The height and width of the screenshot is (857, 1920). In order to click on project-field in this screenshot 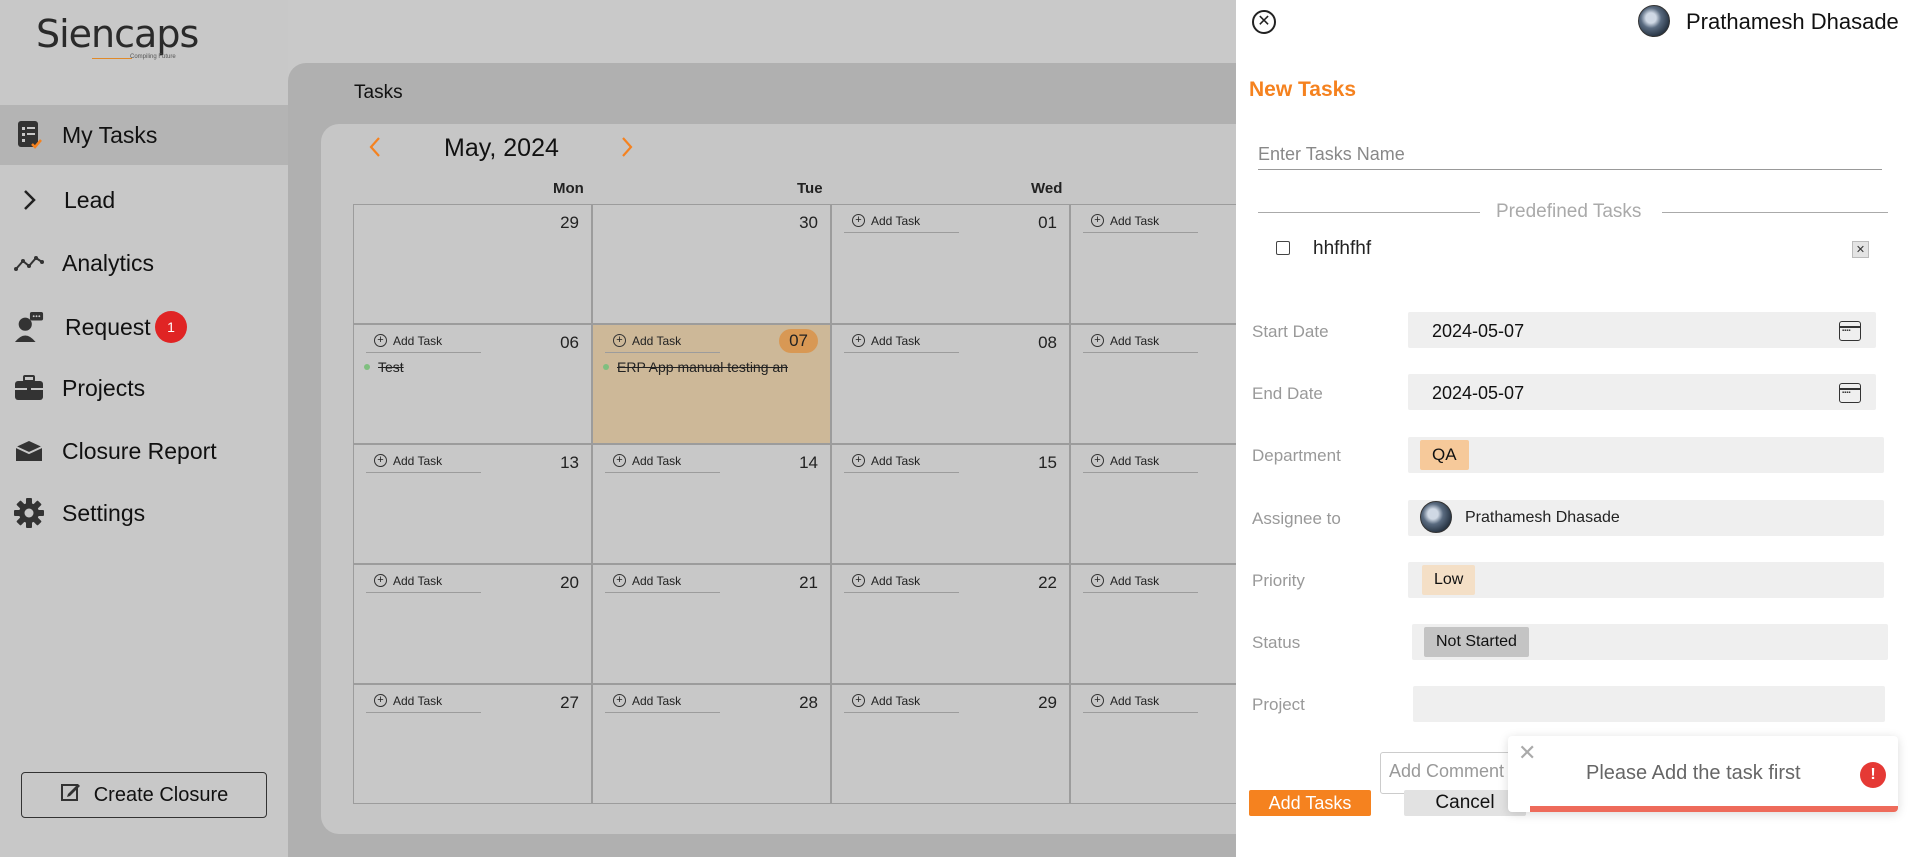, I will do `click(1649, 704)`.